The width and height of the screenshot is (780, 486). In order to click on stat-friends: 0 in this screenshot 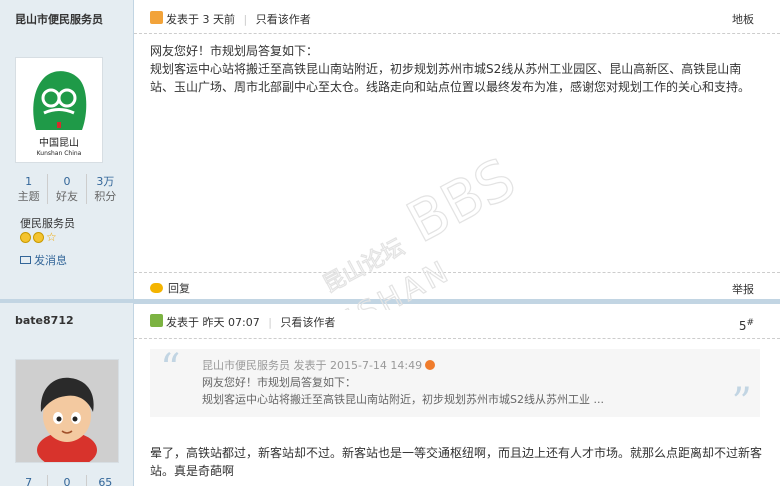, I will do `click(66, 480)`.